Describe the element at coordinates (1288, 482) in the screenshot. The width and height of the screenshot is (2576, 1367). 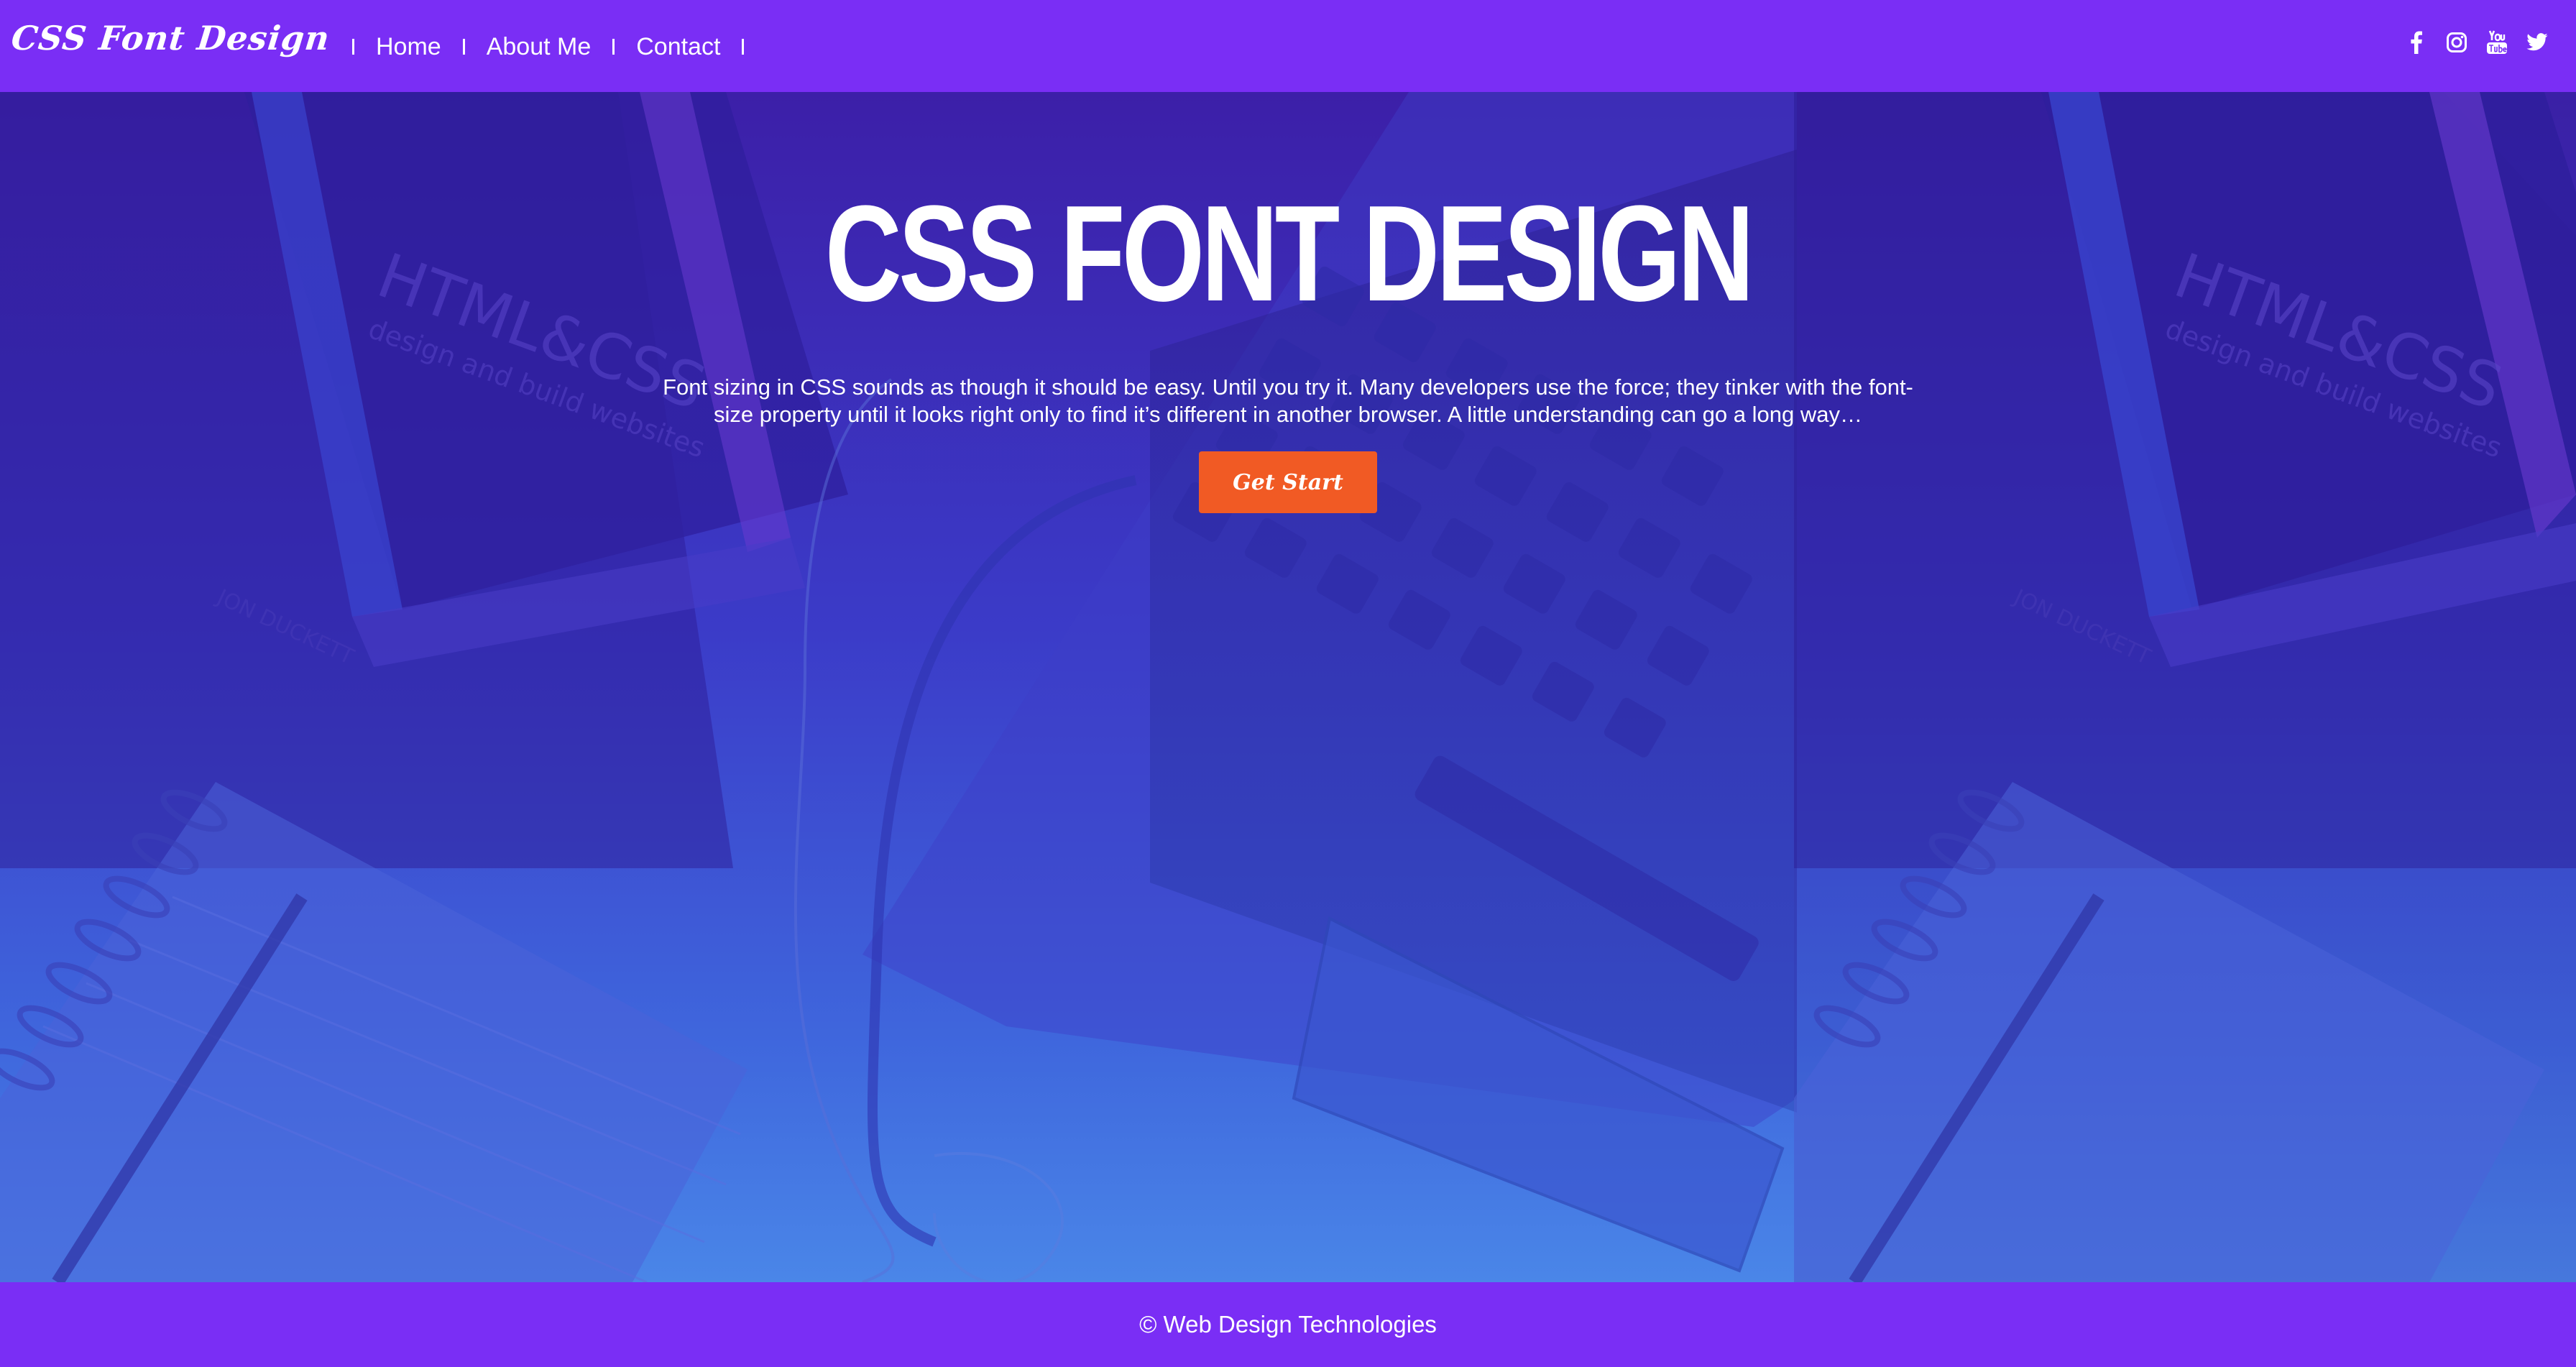
I see `get-start-button: Get Start` at that location.